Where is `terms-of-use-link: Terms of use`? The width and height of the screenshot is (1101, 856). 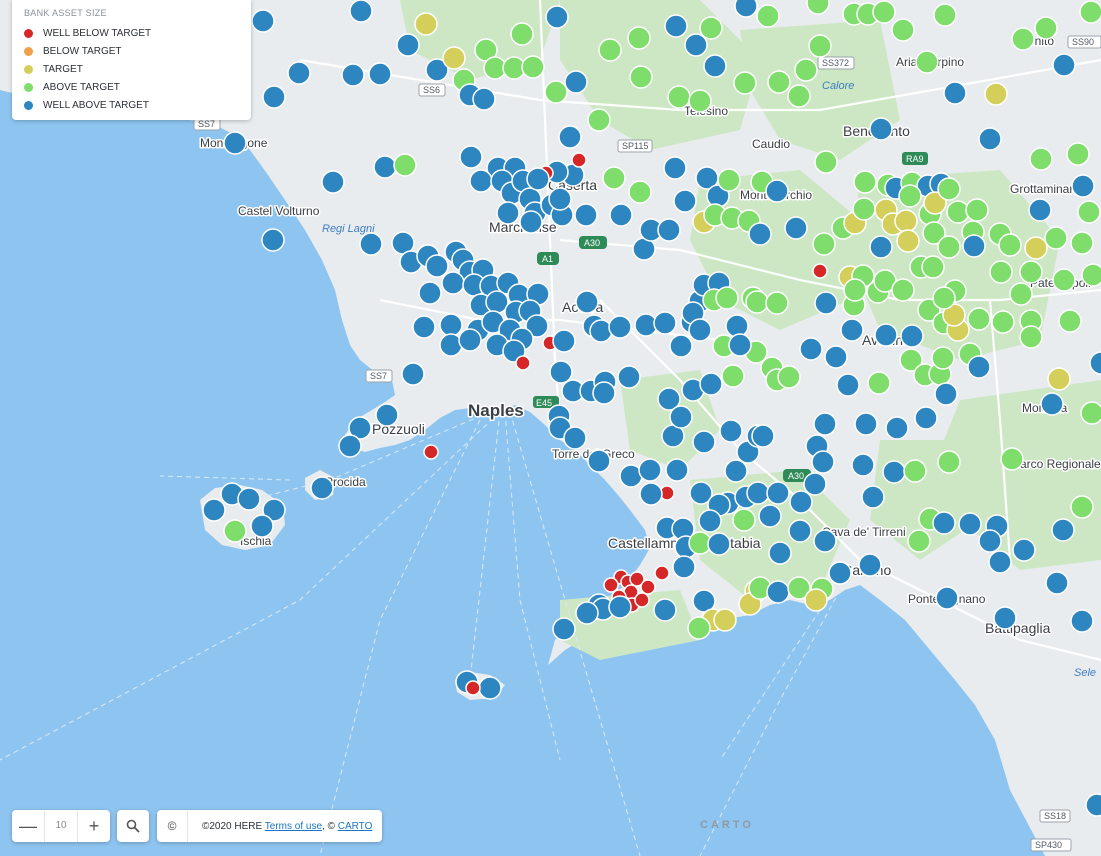
terms-of-use-link: Terms of use is located at coordinates (293, 826).